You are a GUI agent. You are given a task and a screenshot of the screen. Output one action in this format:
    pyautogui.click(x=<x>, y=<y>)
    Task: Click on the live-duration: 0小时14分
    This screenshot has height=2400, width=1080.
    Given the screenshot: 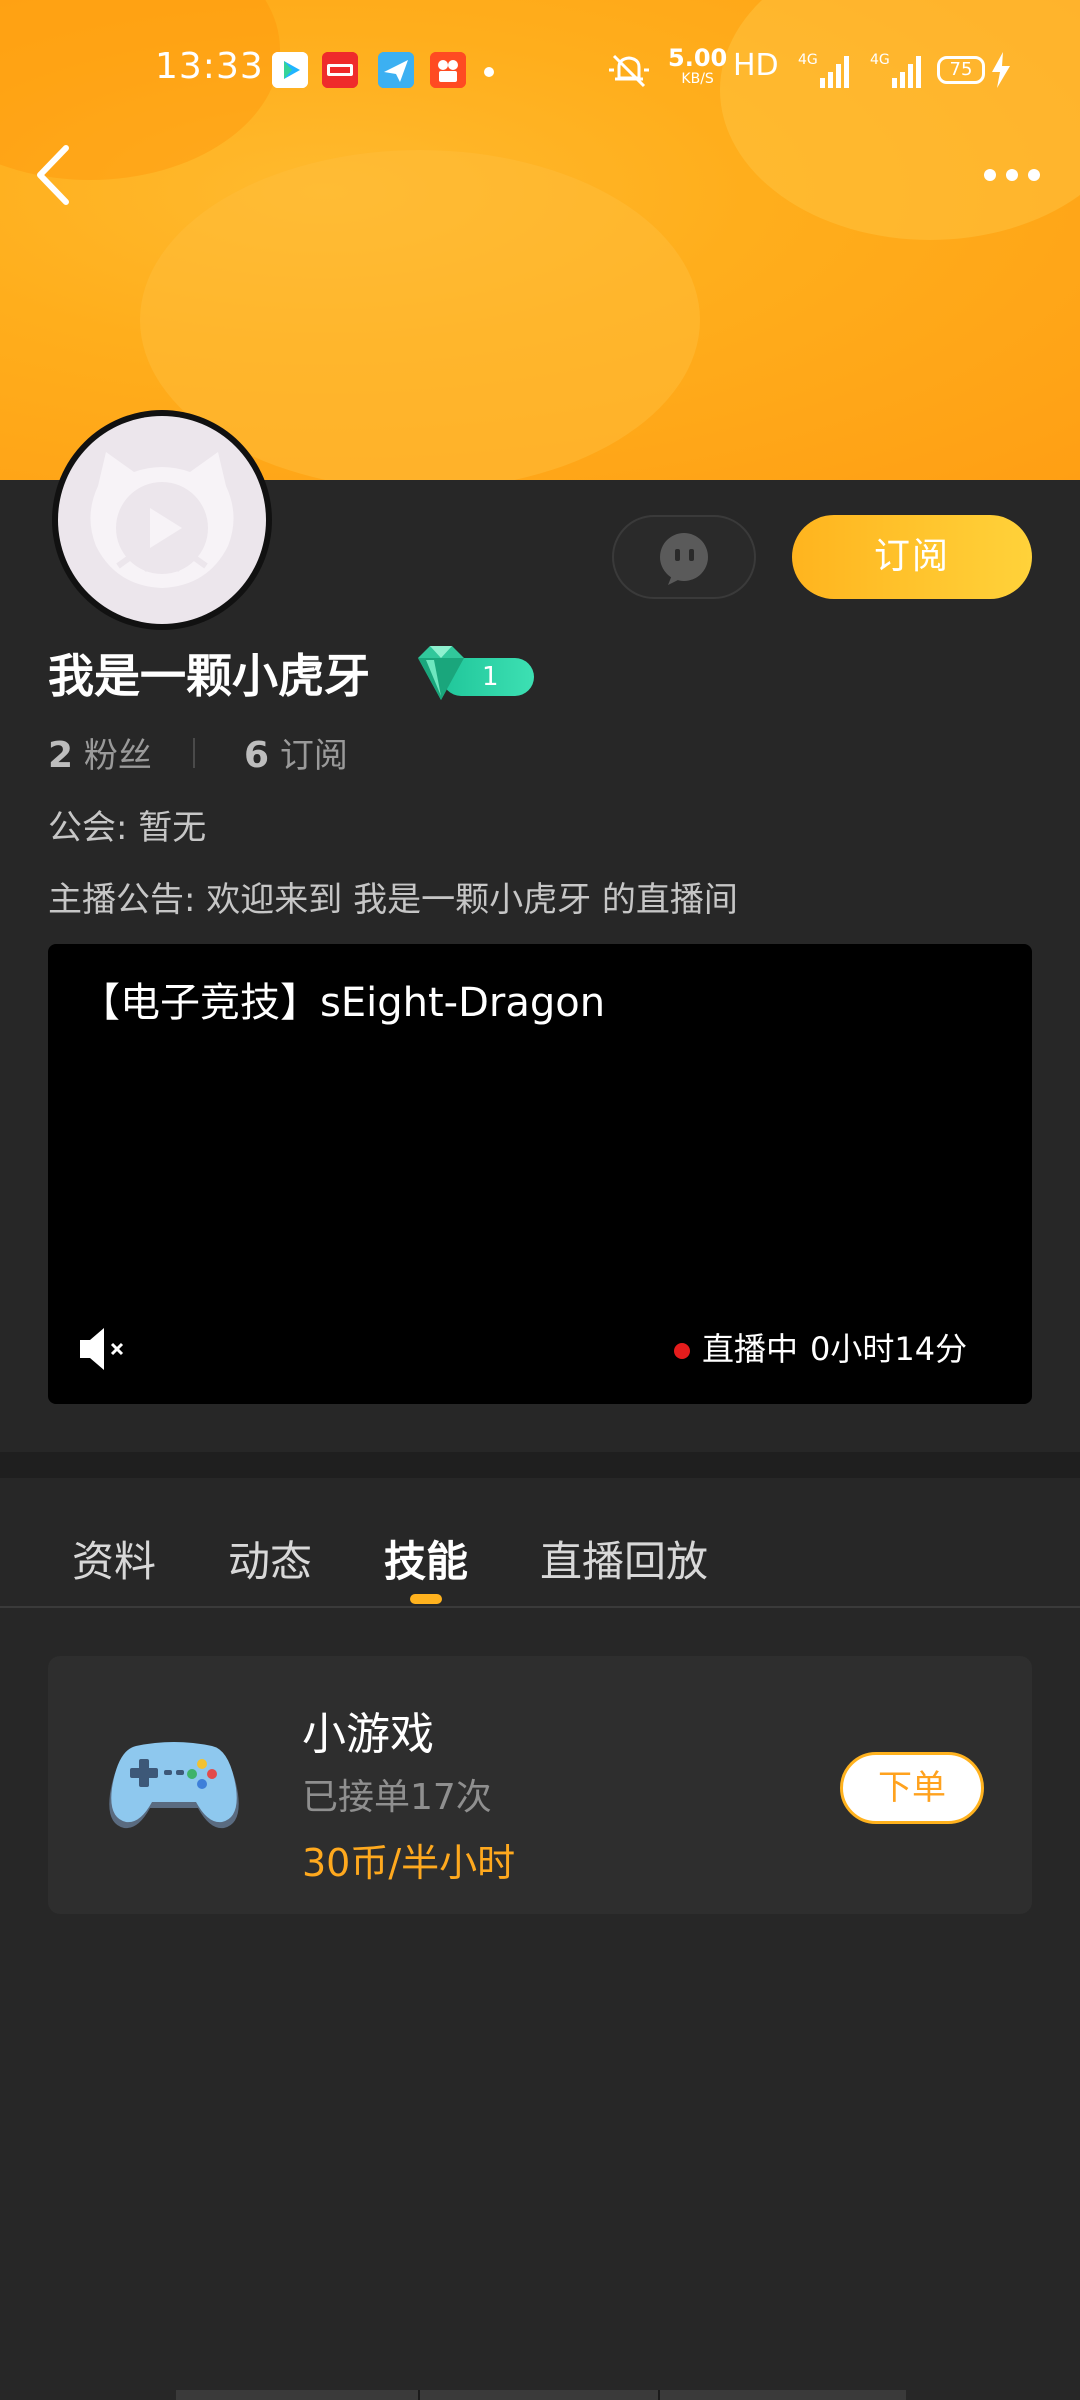 What is the action you would take?
    pyautogui.click(x=889, y=1349)
    